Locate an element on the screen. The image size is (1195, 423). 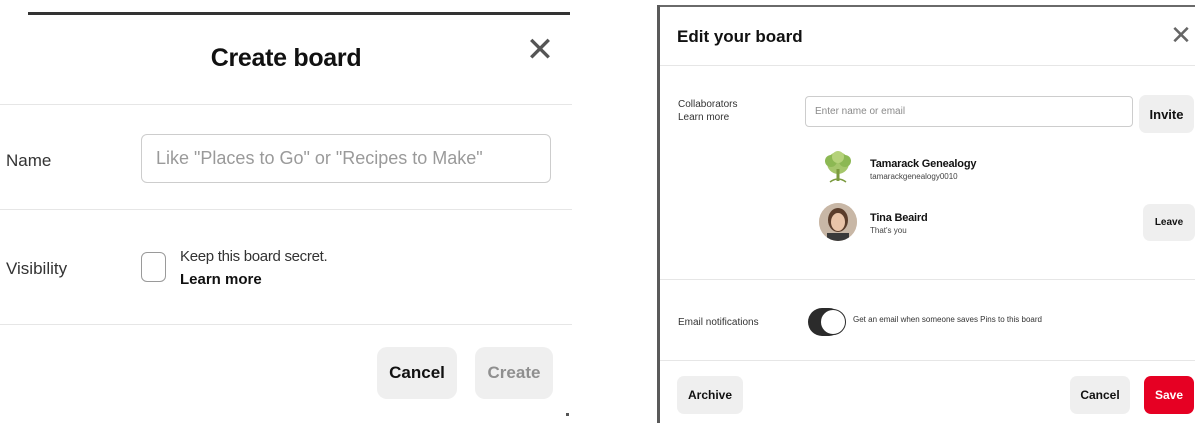
board-name-input is located at coordinates (346, 158).